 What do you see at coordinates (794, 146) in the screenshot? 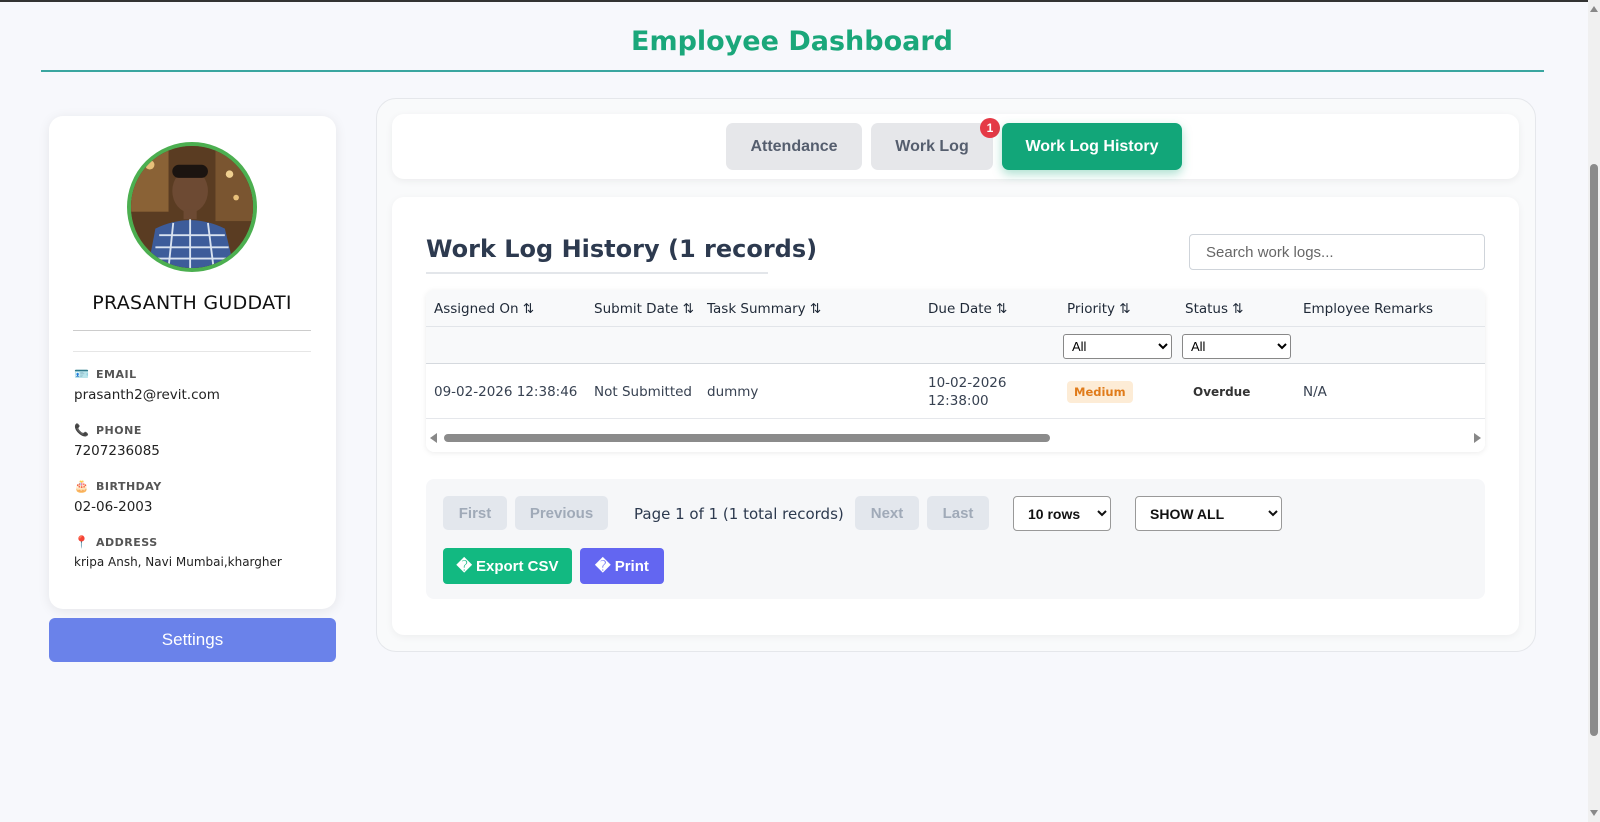
I see `tab-attendance: Attendance` at bounding box center [794, 146].